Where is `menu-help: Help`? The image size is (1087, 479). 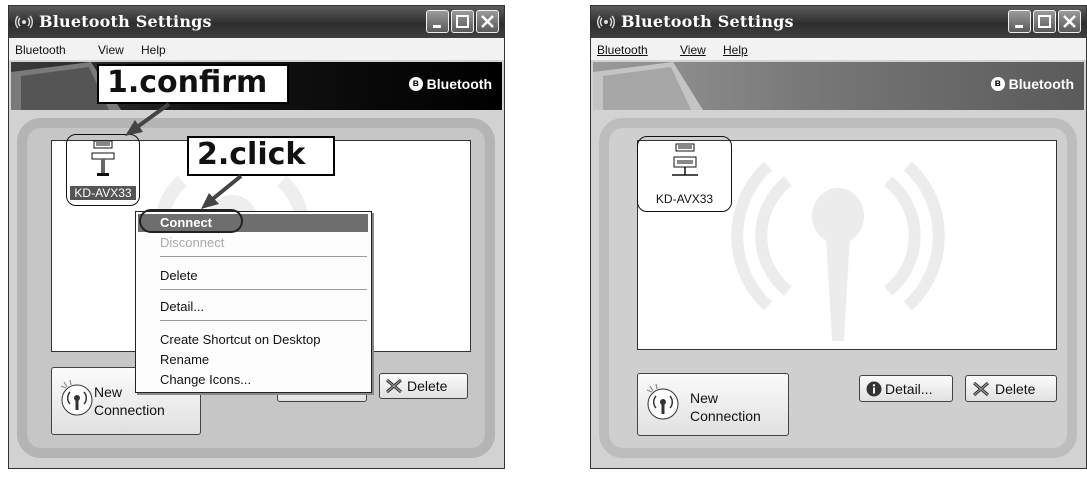
menu-help: Help is located at coordinates (735, 50).